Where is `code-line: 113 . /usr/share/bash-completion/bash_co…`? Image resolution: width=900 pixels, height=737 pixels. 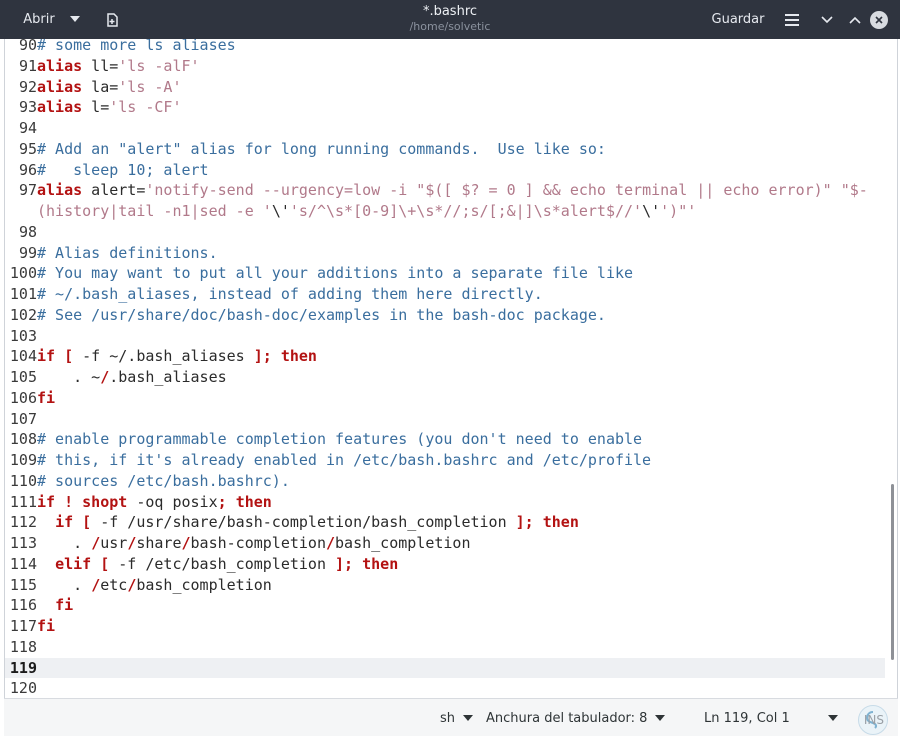 code-line: 113 . /usr/share/bash-completion/bash_co… is located at coordinates (445, 543).